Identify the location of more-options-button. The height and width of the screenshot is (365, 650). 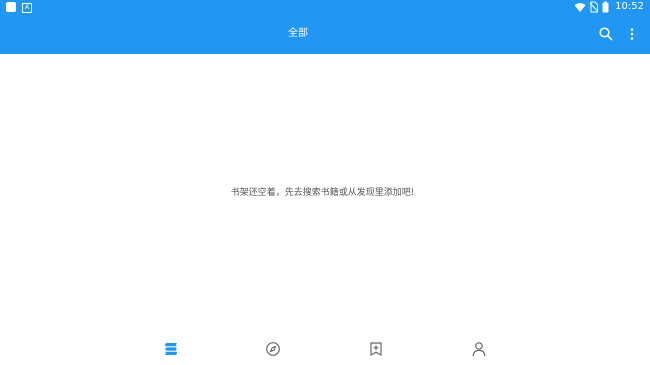
(632, 34).